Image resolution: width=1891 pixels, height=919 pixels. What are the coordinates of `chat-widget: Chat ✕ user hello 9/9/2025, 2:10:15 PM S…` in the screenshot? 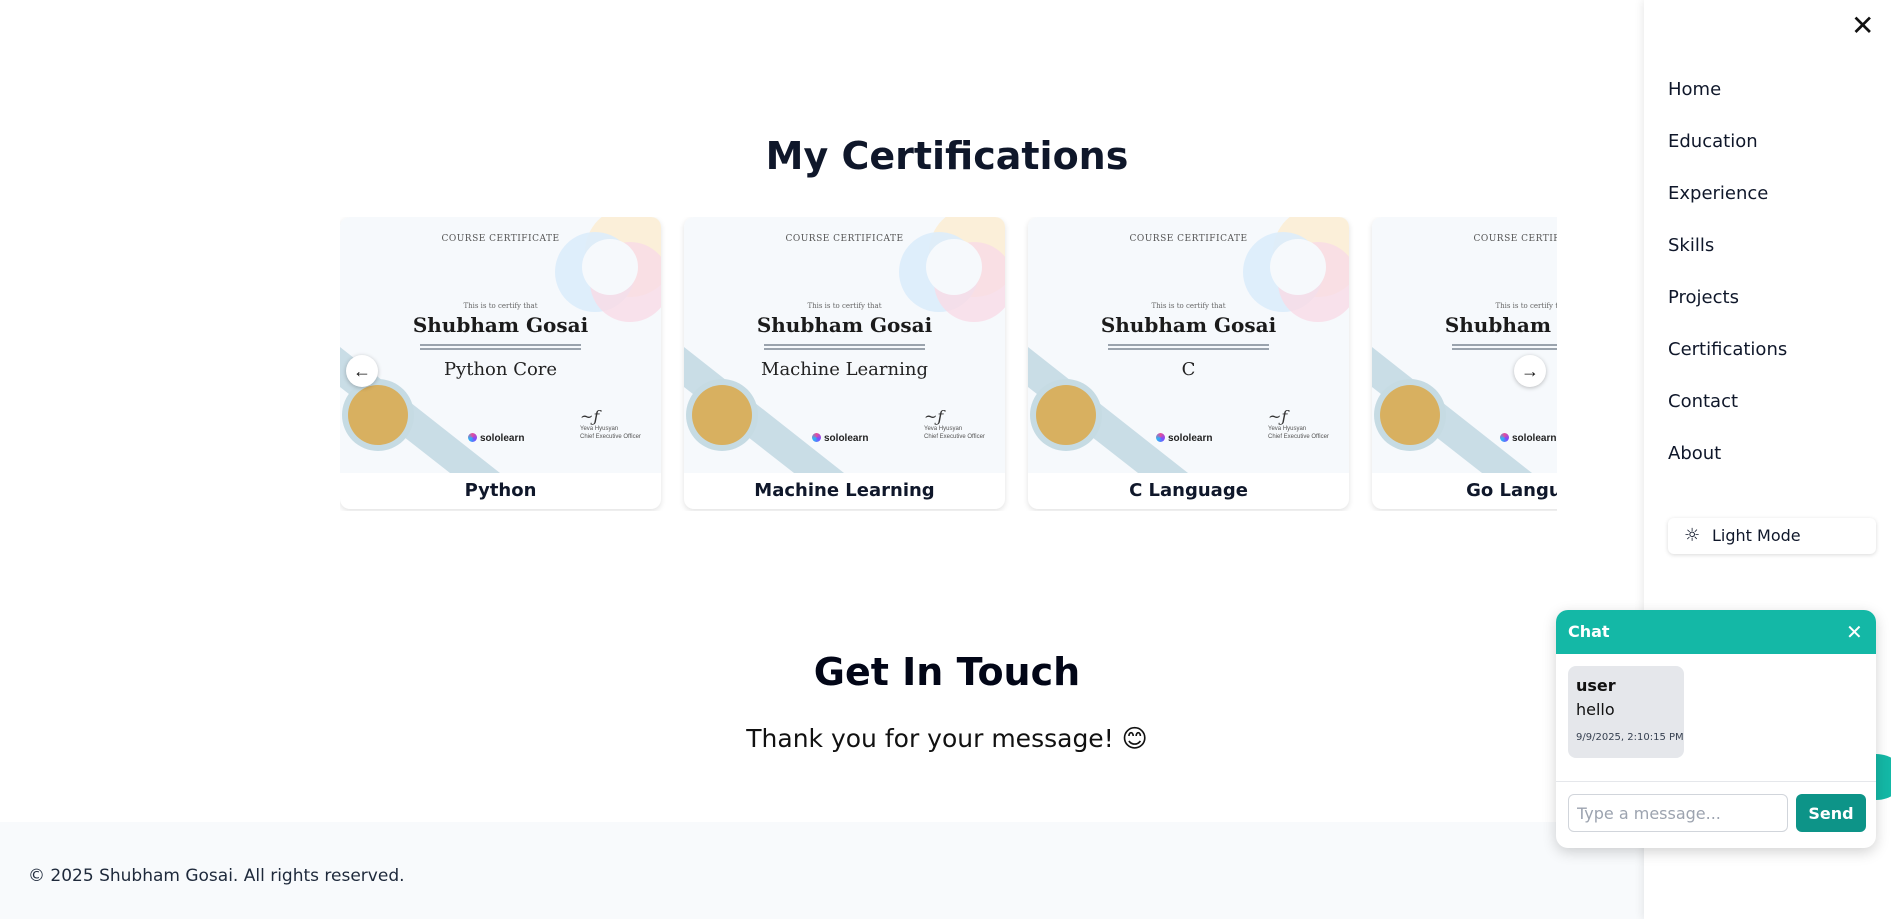 It's located at (1716, 729).